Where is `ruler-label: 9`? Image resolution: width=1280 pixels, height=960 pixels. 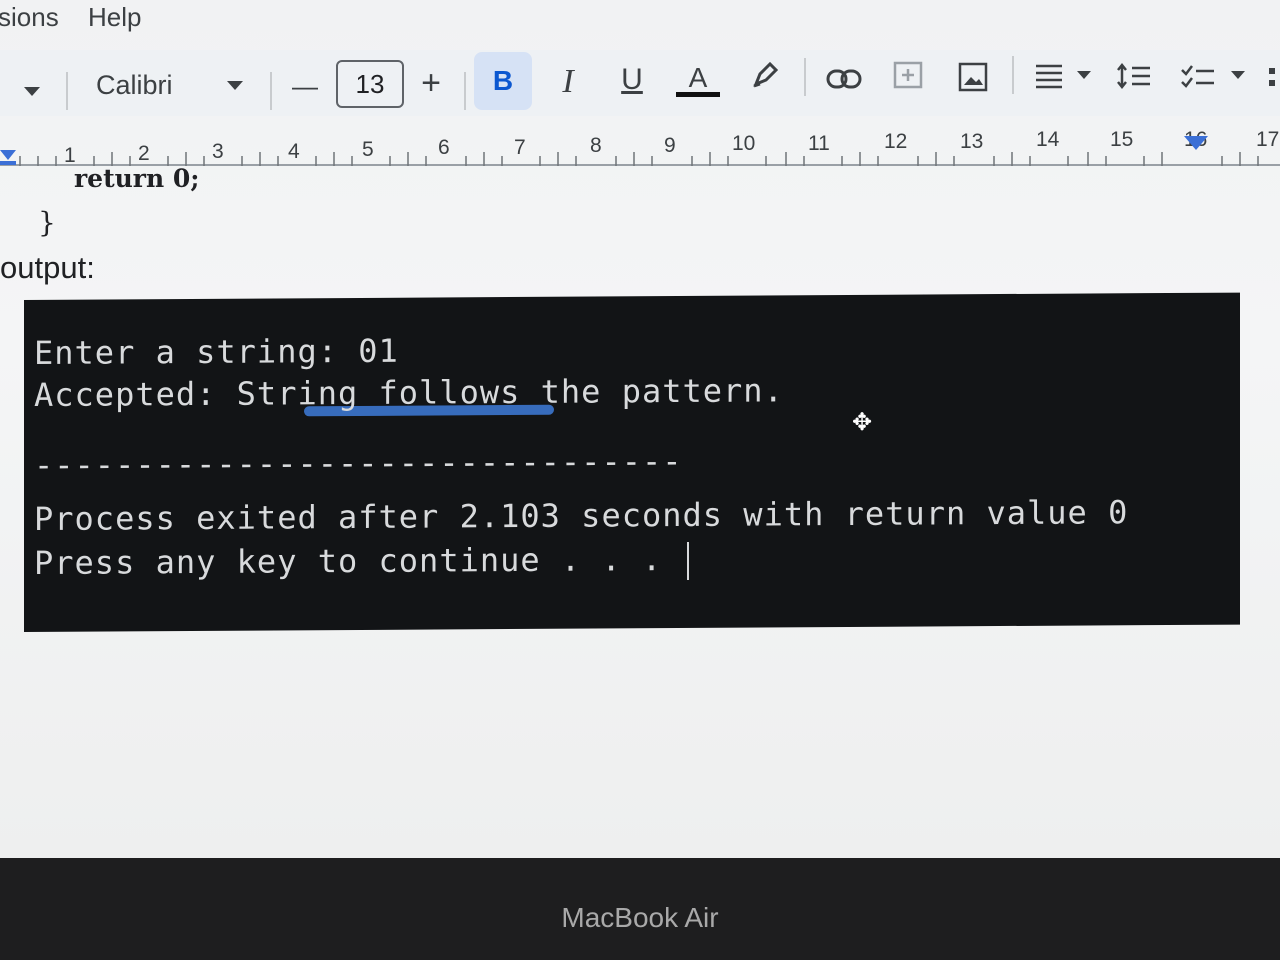 ruler-label: 9 is located at coordinates (670, 145).